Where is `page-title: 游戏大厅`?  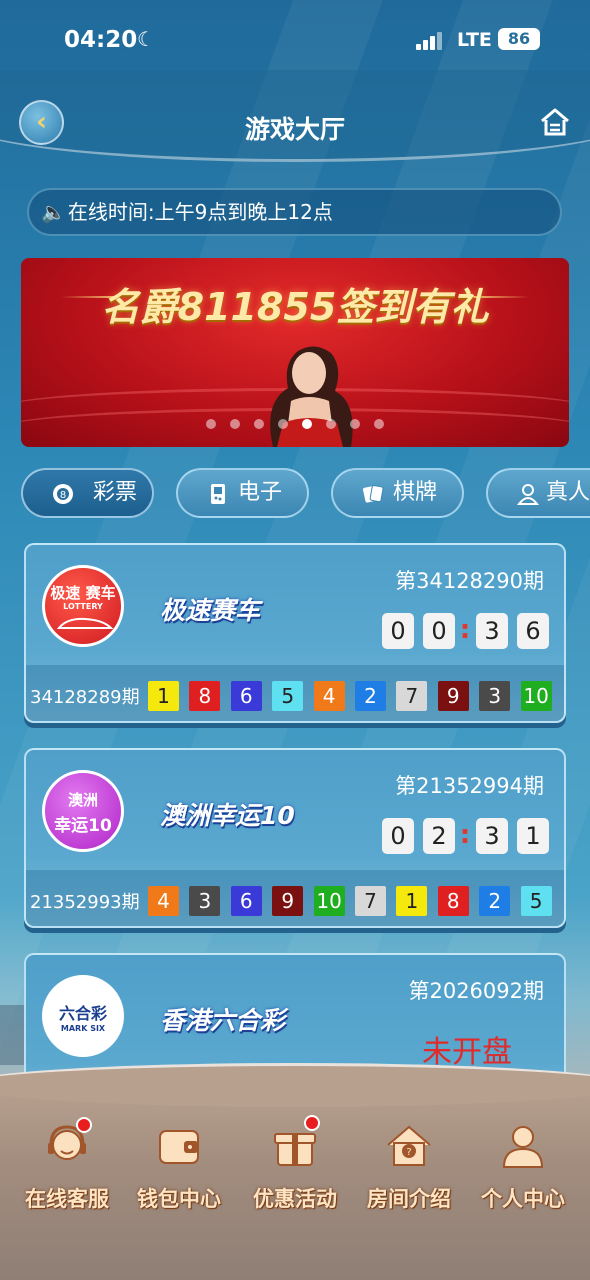 page-title: 游戏大厅 is located at coordinates (294, 129).